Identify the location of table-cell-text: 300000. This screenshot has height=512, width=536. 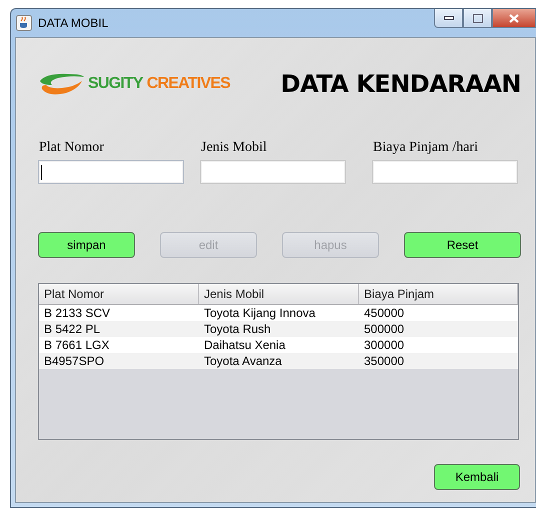
(384, 345).